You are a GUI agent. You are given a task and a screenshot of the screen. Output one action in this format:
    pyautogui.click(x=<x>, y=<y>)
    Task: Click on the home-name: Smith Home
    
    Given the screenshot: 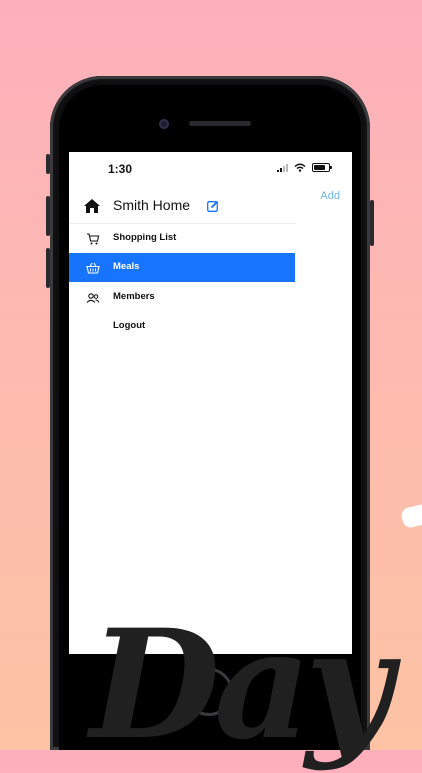 What is the action you would take?
    pyautogui.click(x=152, y=205)
    